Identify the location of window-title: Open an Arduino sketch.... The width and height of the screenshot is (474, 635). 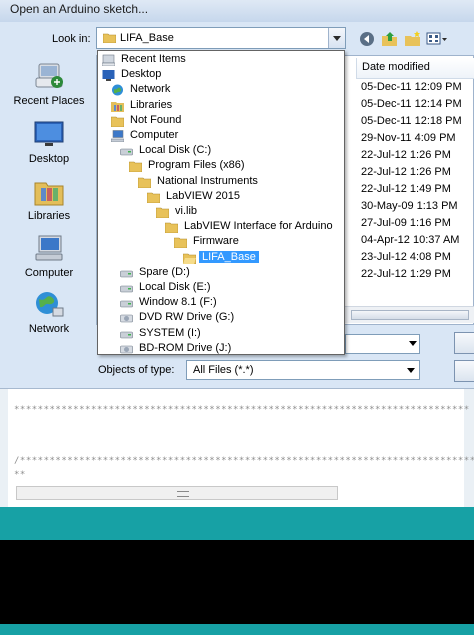
(79, 9).